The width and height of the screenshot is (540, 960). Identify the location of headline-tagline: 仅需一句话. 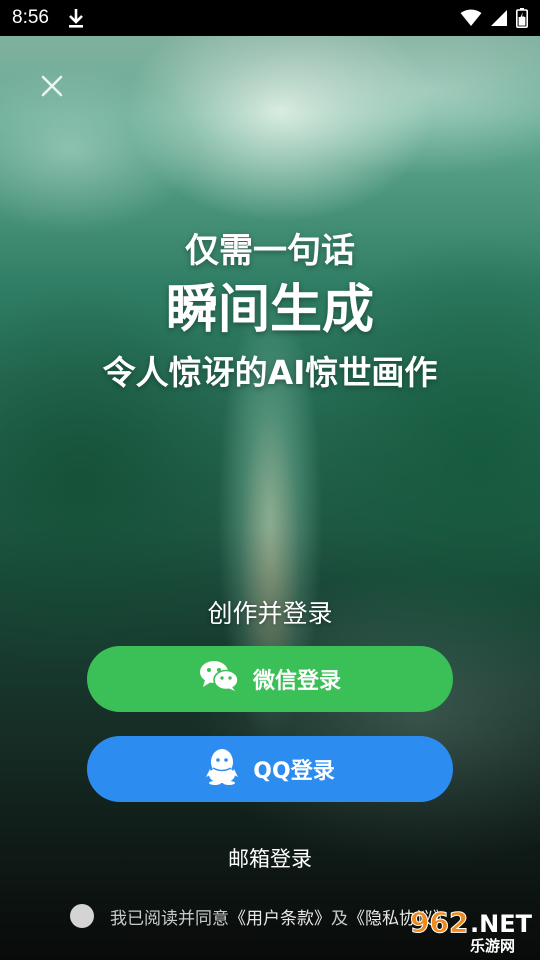
(270, 251).